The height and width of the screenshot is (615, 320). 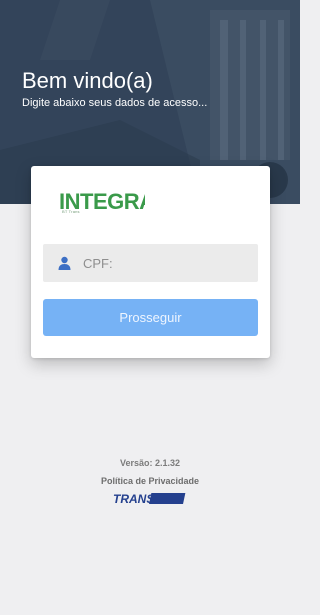 I want to click on brand-text: TRANSOFT, so click(x=146, y=499).